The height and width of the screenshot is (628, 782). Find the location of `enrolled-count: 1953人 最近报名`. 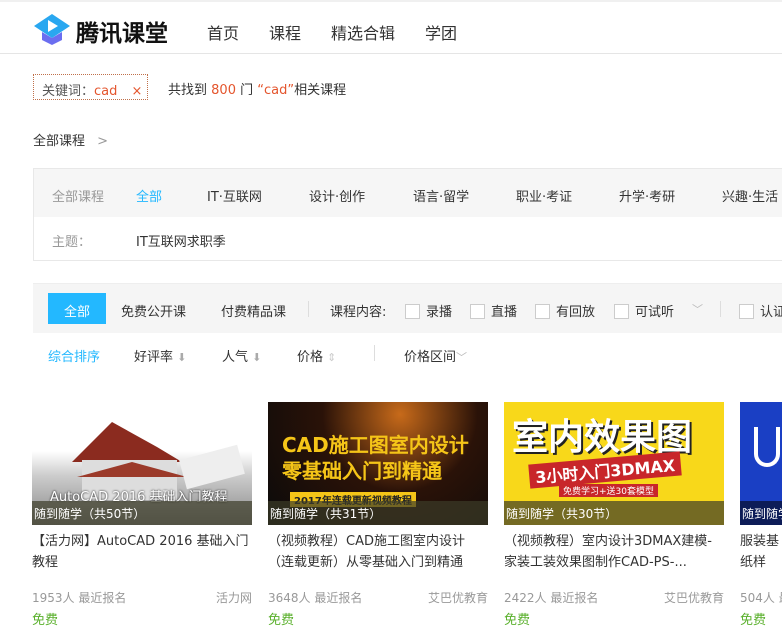

enrolled-count: 1953人 最近报名 is located at coordinates (79, 598).